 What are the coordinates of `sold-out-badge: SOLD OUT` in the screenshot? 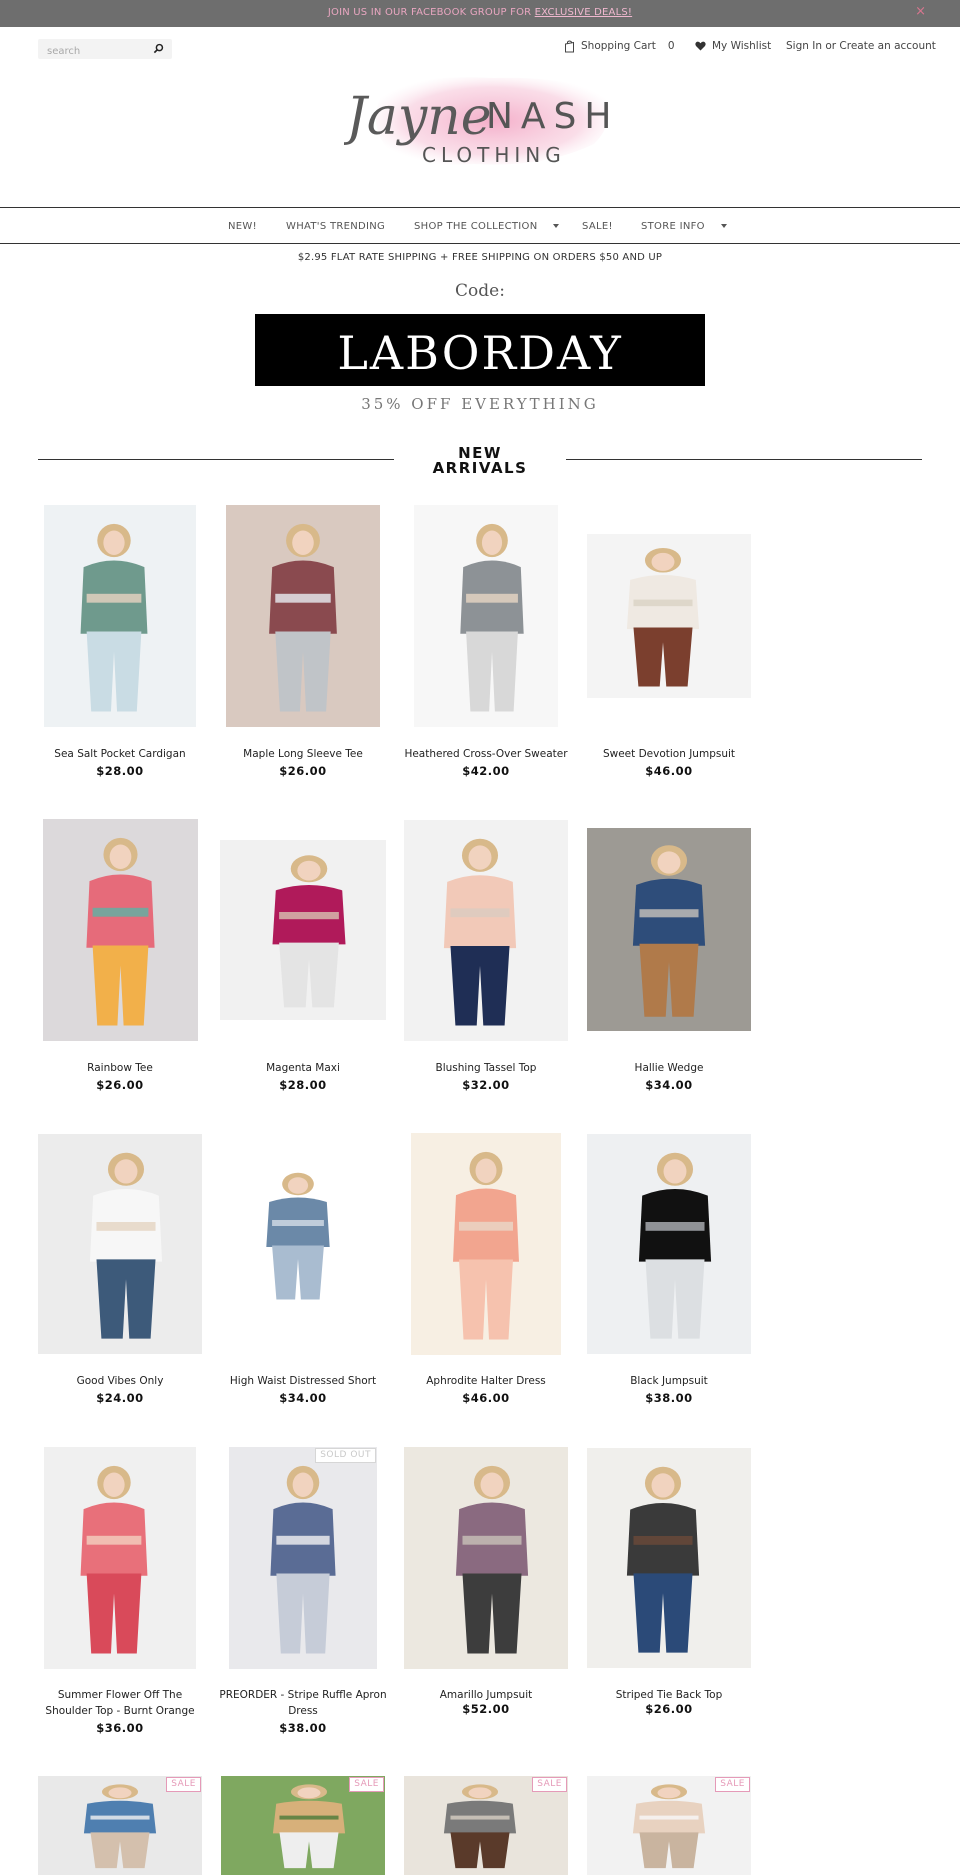 It's located at (345, 1455).